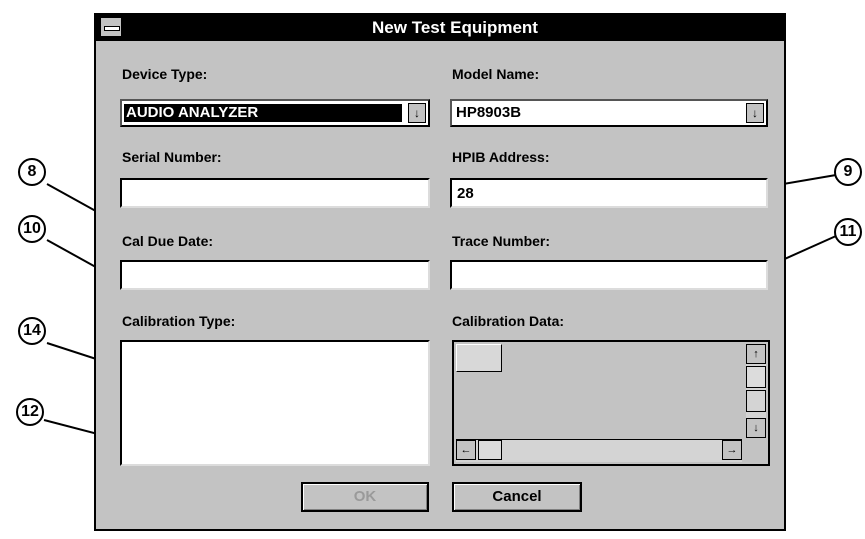 Image resolution: width=865 pixels, height=539 pixels. Describe the element at coordinates (756, 377) in the screenshot. I see `vertical-scroll-thumb` at that location.